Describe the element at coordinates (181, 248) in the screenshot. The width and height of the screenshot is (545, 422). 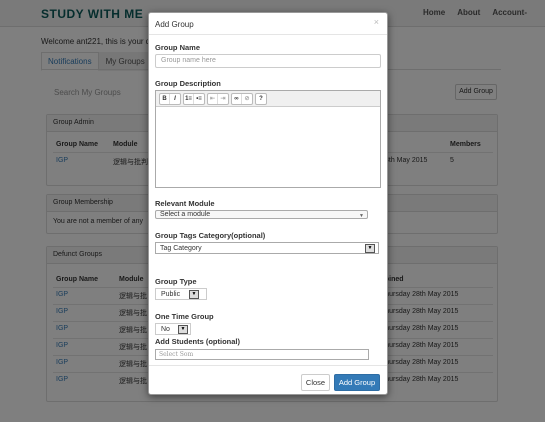
I see `tags-value: Tag Category` at that location.